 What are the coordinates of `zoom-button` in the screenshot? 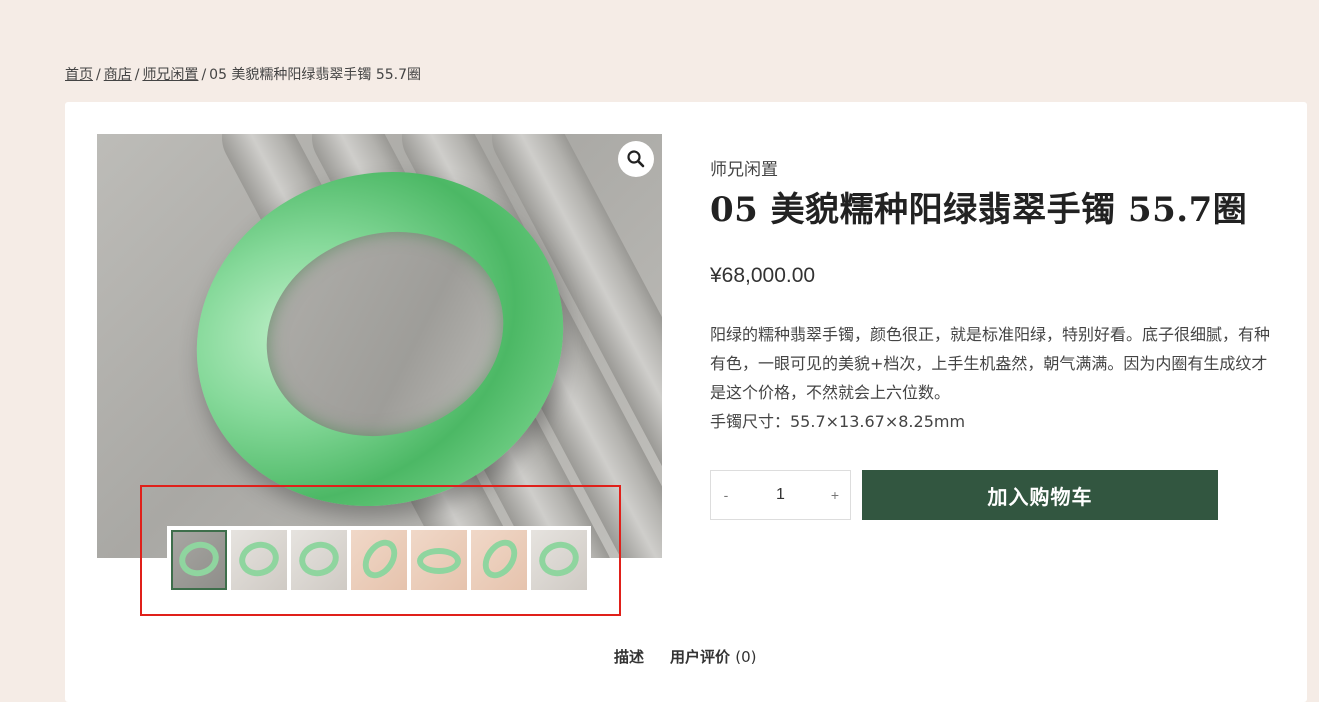 It's located at (636, 159).